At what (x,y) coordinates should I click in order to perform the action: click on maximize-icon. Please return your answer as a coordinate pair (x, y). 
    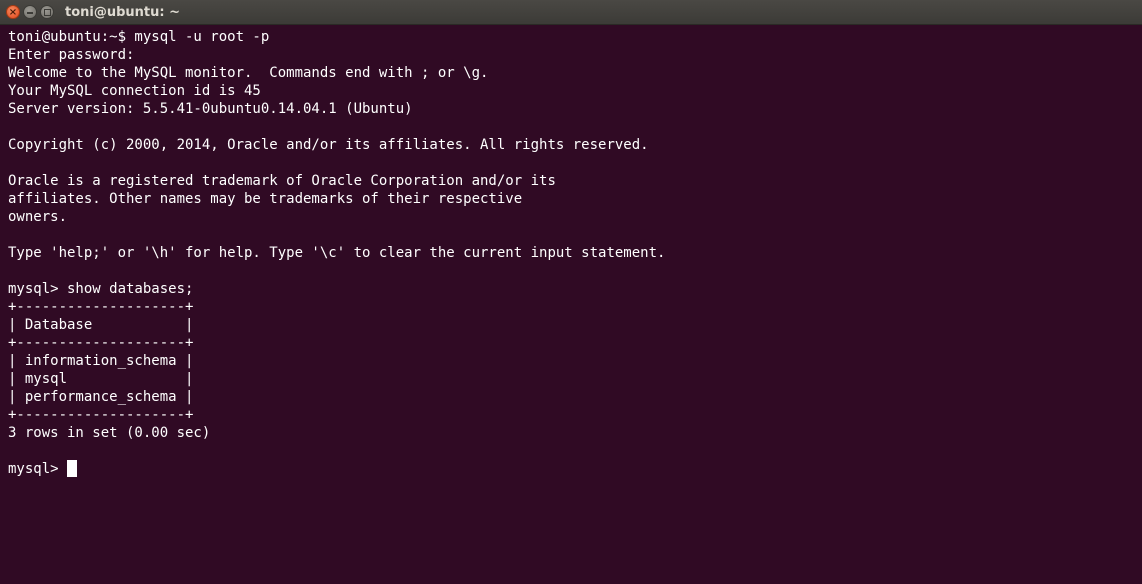
    Looking at the image, I should click on (47, 12).